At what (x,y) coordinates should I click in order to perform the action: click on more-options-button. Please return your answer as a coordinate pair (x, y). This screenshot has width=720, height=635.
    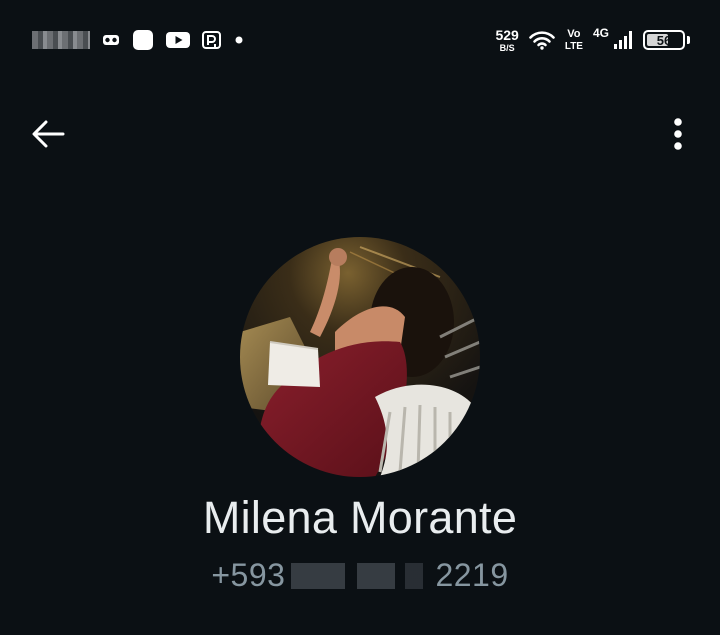
    Looking at the image, I should click on (678, 136).